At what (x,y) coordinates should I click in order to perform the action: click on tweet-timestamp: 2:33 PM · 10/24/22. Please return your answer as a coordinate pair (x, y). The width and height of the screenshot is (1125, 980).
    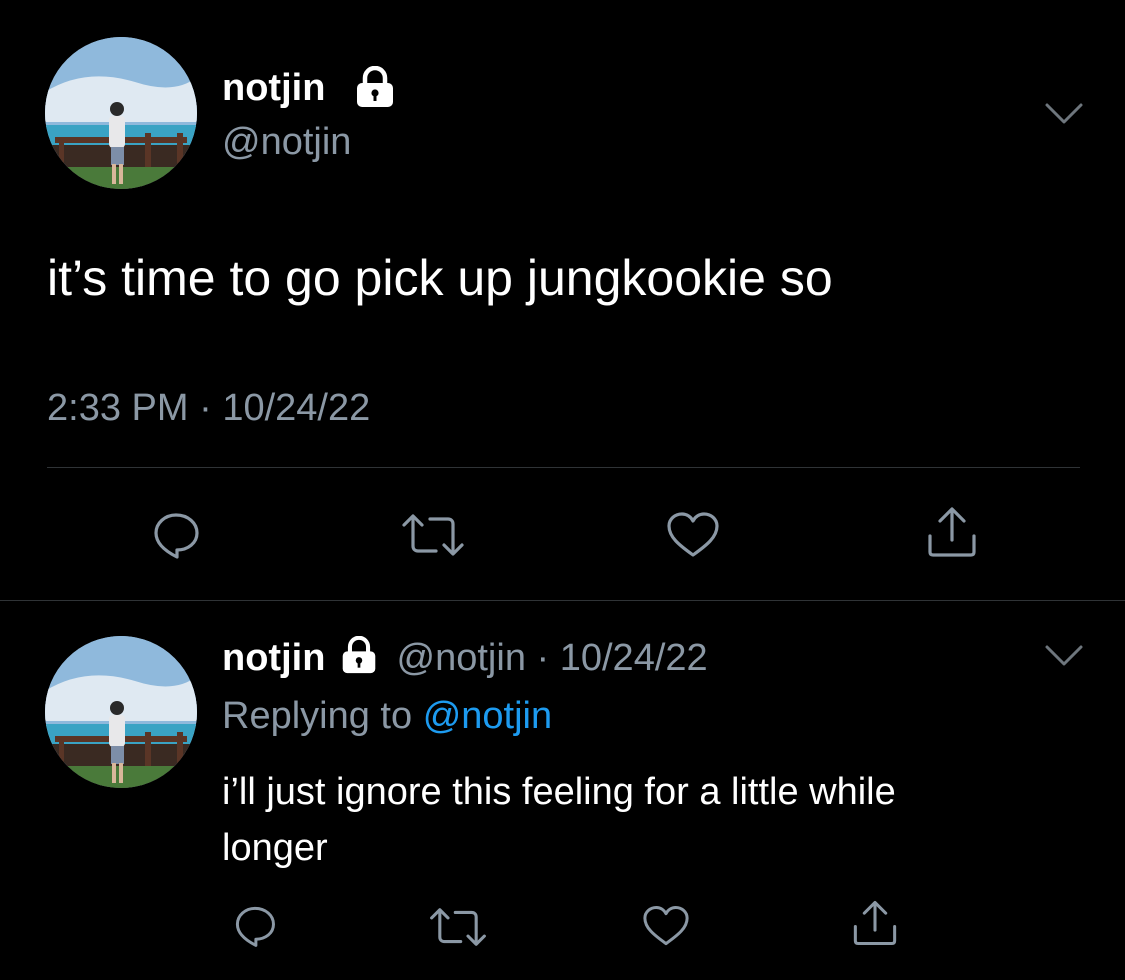
    Looking at the image, I should click on (208, 408).